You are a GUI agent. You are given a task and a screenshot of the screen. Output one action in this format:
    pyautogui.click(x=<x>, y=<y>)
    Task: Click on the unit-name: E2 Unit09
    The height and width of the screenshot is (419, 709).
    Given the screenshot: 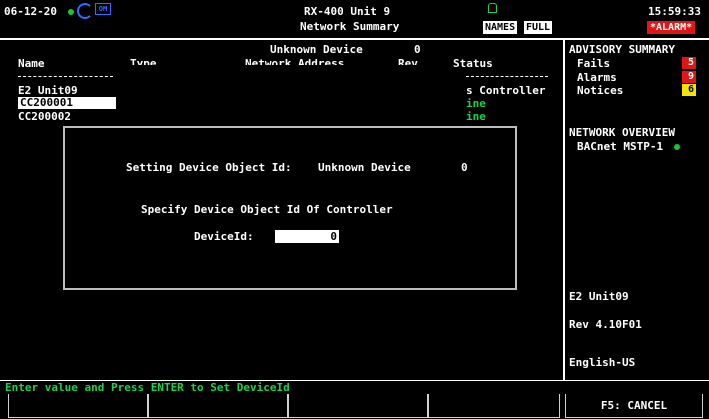 What is the action you would take?
    pyautogui.click(x=599, y=296)
    